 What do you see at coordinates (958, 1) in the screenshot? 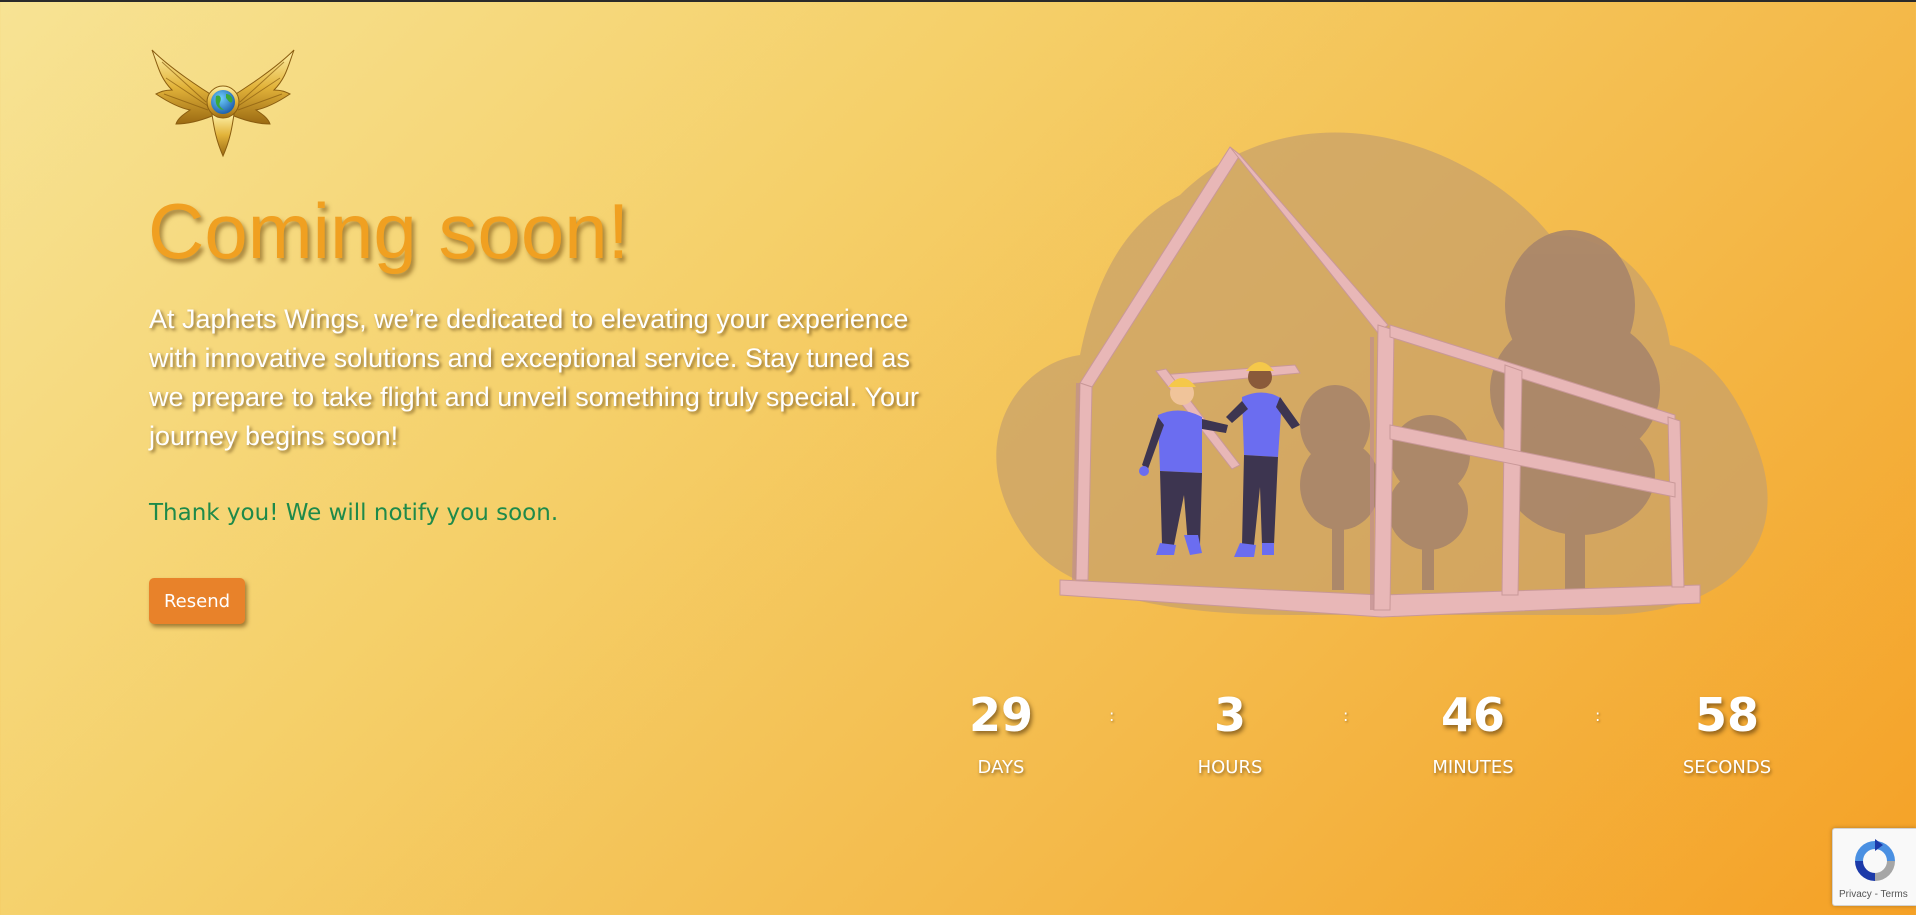
I see `top-border` at bounding box center [958, 1].